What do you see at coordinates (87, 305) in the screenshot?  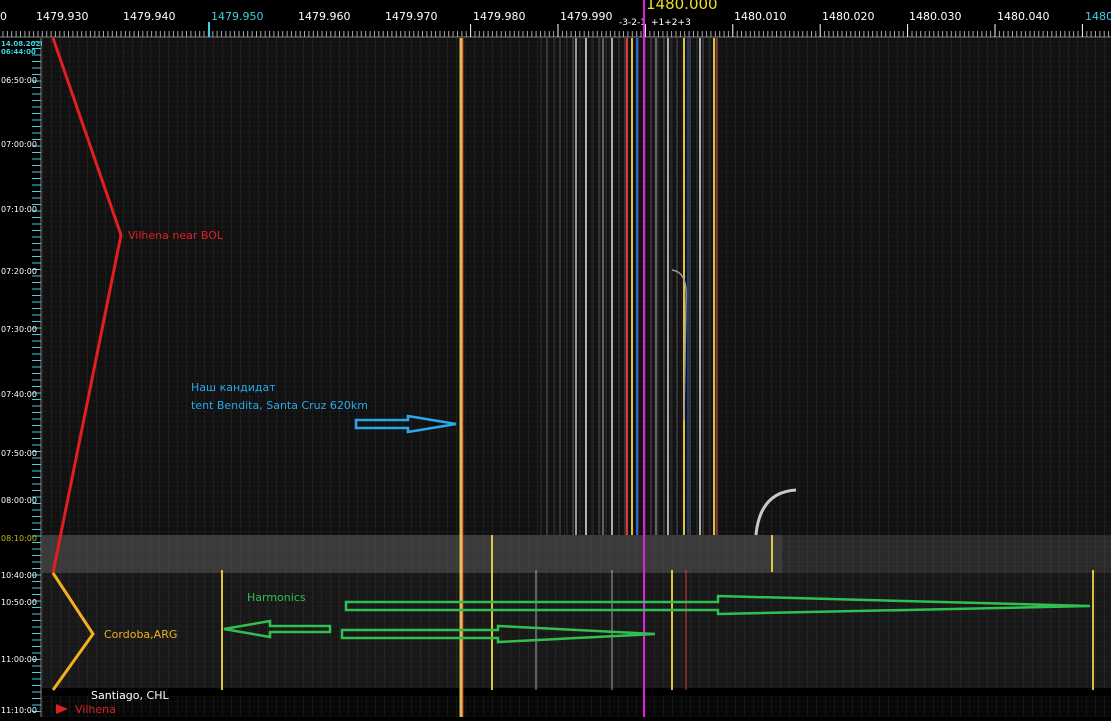 I see `vilhena-bracket` at bounding box center [87, 305].